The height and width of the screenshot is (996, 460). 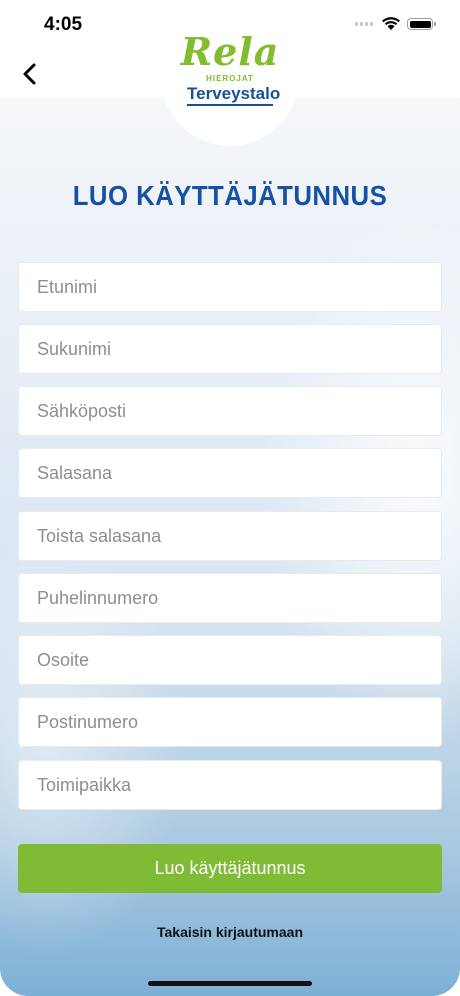 I want to click on back-to-login-link: Takaisin kirjautumaan, so click(x=230, y=932).